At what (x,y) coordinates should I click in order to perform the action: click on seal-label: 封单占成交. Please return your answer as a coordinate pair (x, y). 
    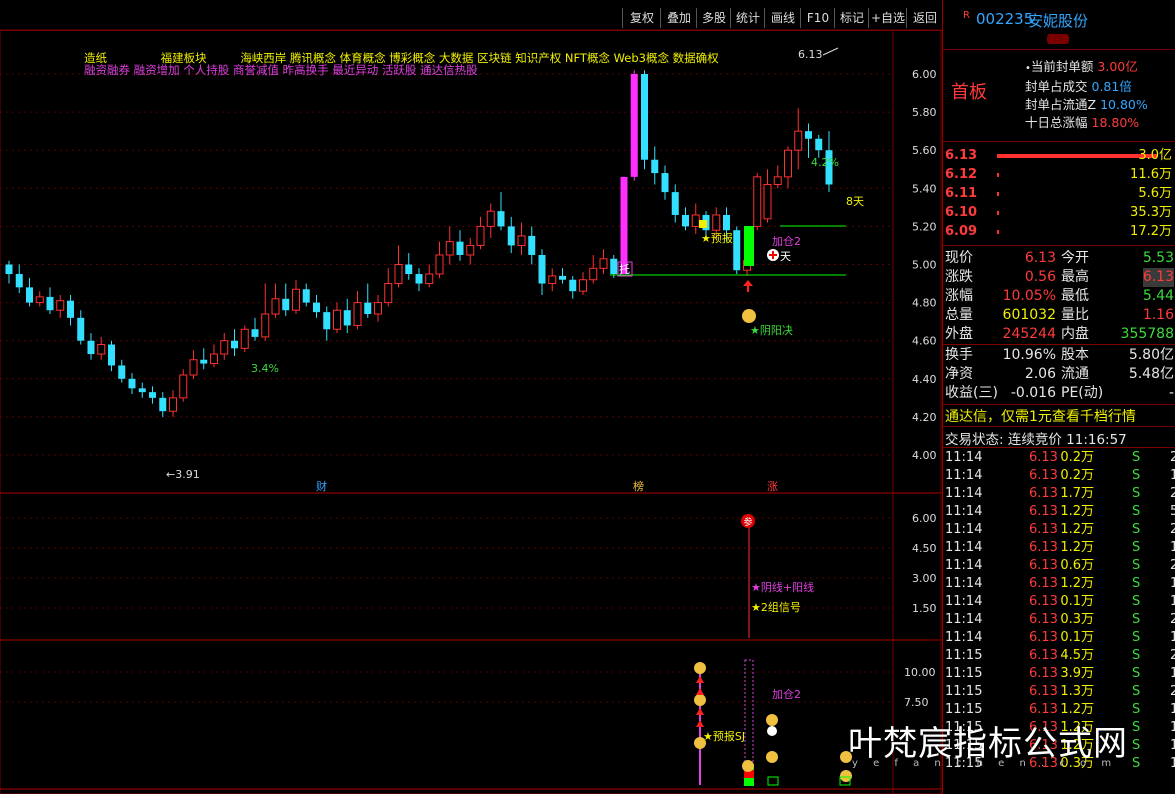
    Looking at the image, I should click on (1056, 86).